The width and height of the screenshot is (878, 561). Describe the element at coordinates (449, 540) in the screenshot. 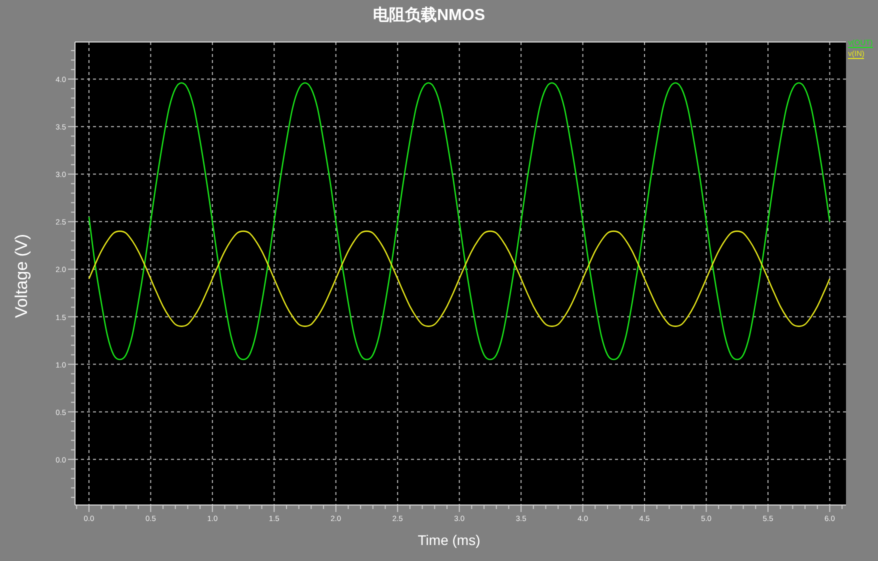

I see `x-axis-label: Time (ms)` at that location.